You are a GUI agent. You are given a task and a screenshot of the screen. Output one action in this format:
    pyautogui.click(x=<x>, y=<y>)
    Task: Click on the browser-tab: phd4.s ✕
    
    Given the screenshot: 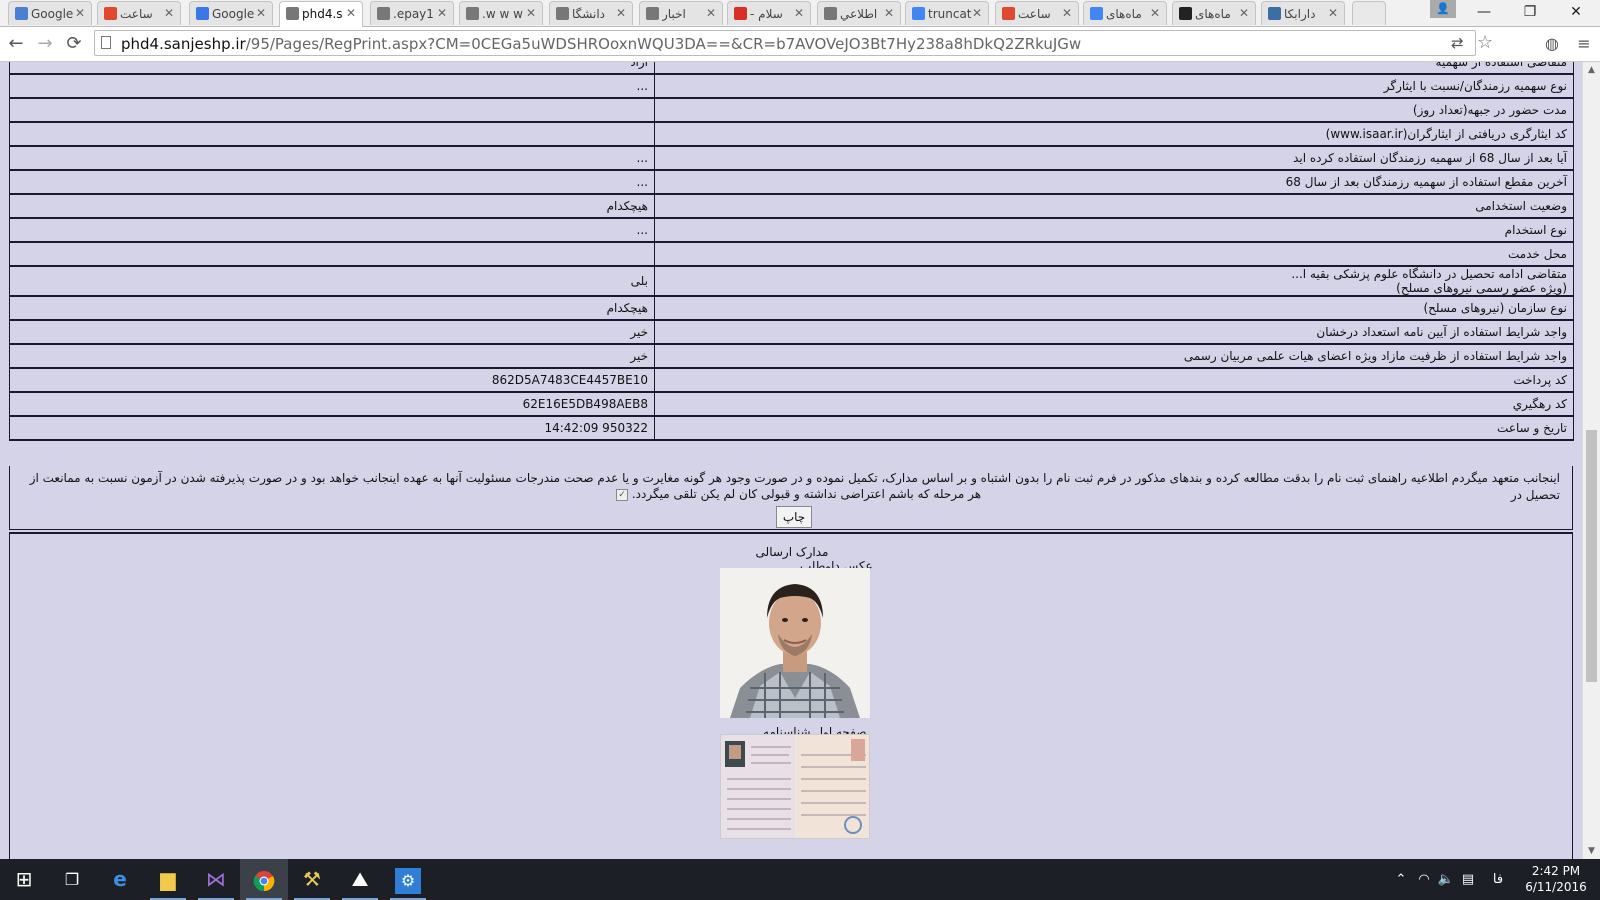 What is the action you would take?
    pyautogui.click(x=321, y=14)
    